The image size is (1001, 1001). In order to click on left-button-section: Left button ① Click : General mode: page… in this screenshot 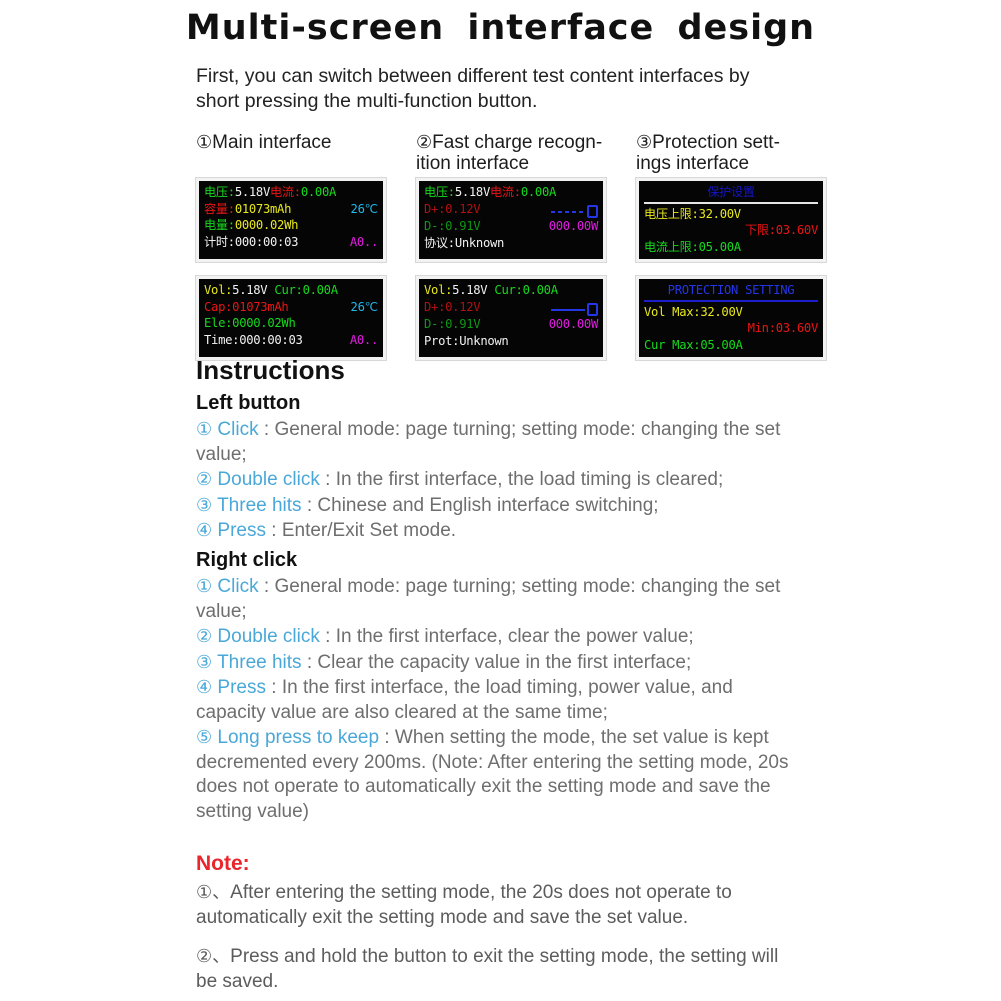, I will do `click(496, 468)`.